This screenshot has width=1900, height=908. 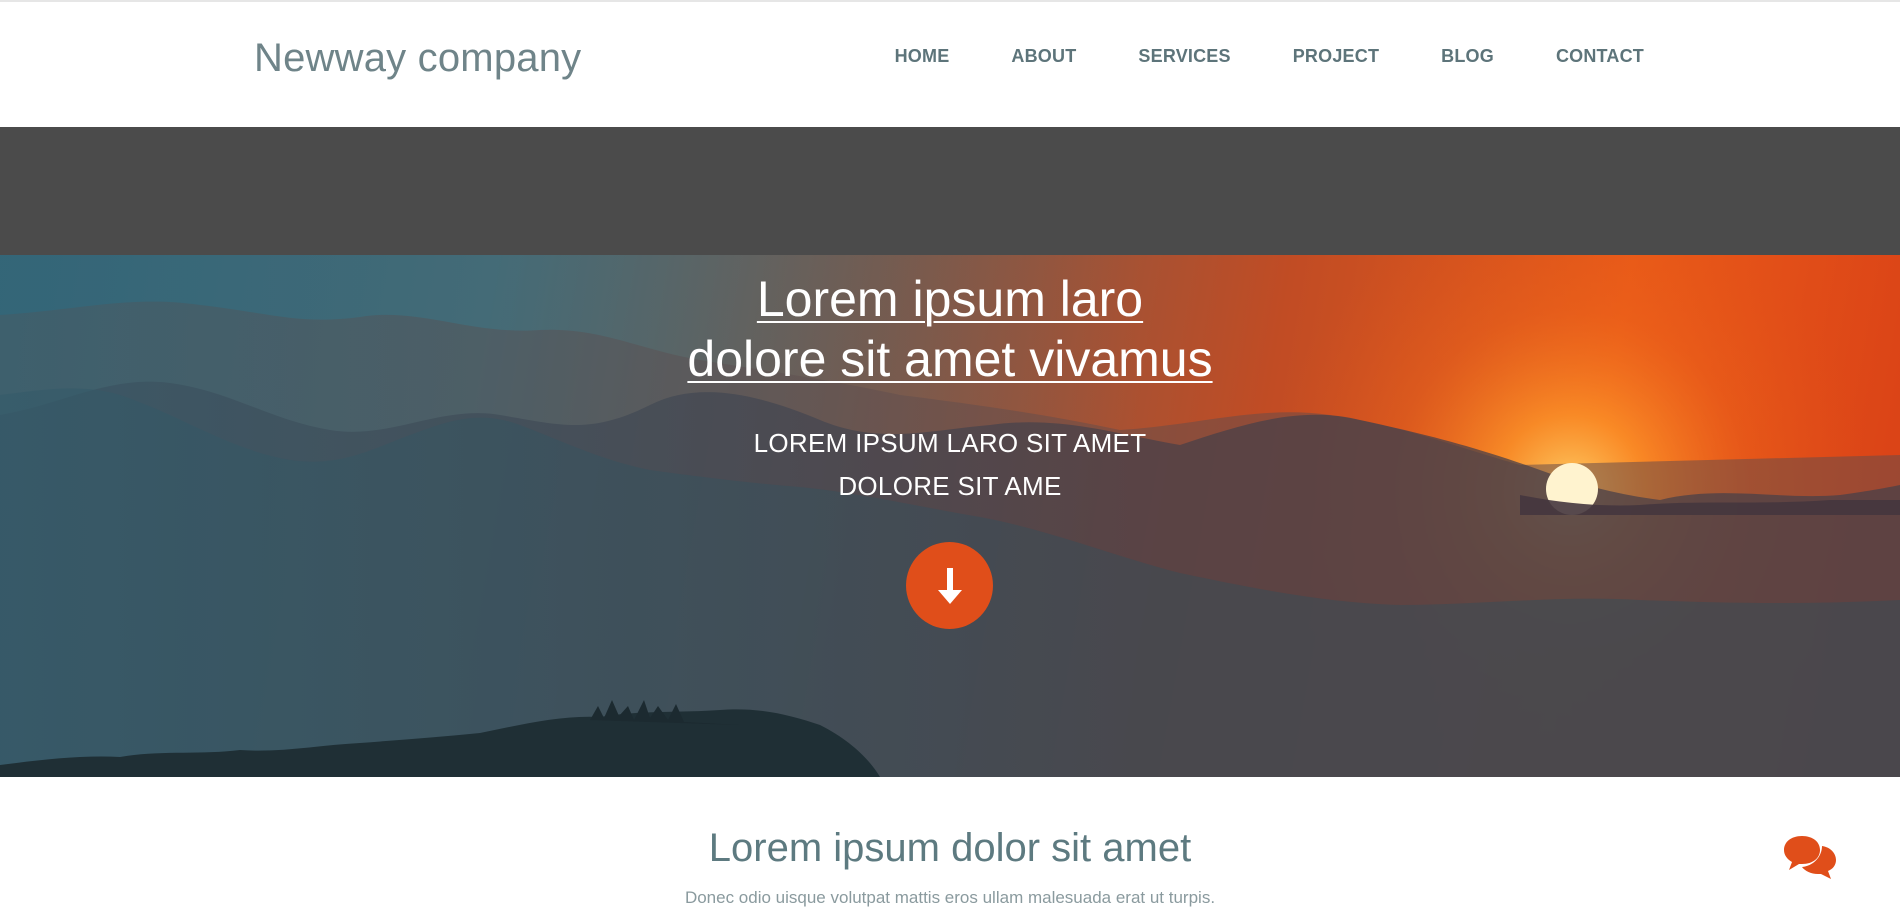 I want to click on nav-item-project: PROJECT, so click(x=1336, y=56).